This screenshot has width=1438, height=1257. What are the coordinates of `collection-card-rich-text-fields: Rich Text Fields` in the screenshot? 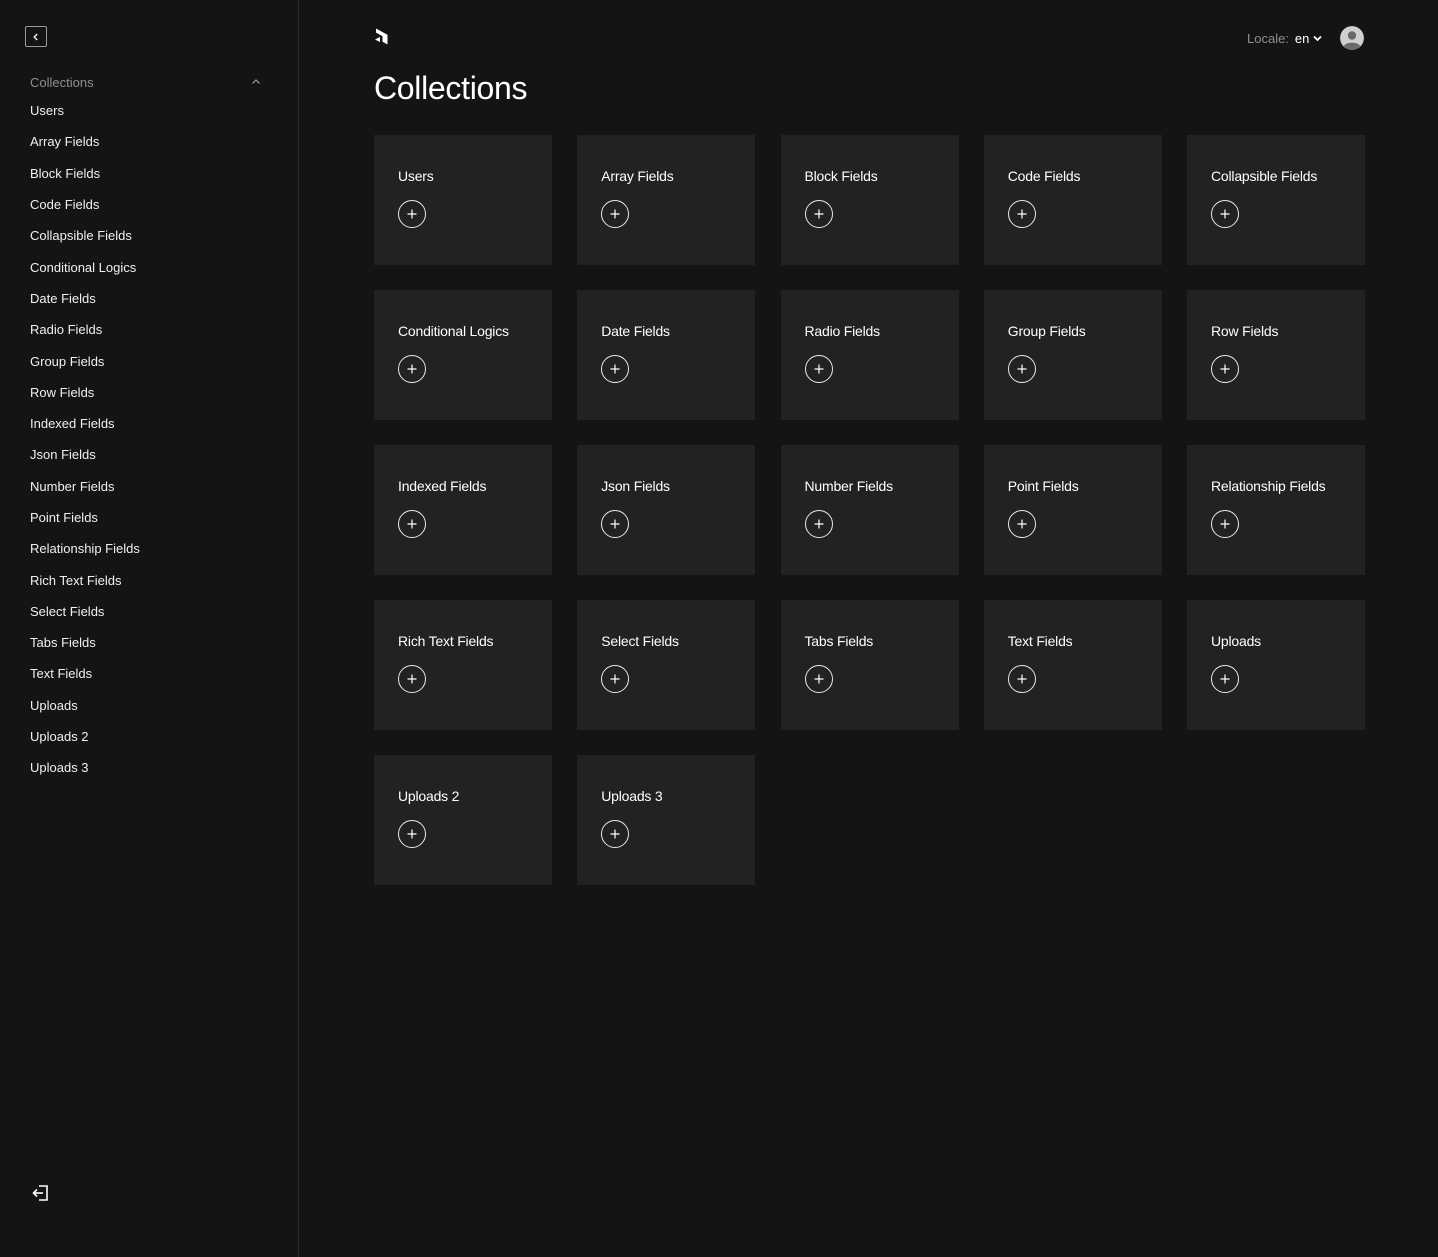 It's located at (463, 665).